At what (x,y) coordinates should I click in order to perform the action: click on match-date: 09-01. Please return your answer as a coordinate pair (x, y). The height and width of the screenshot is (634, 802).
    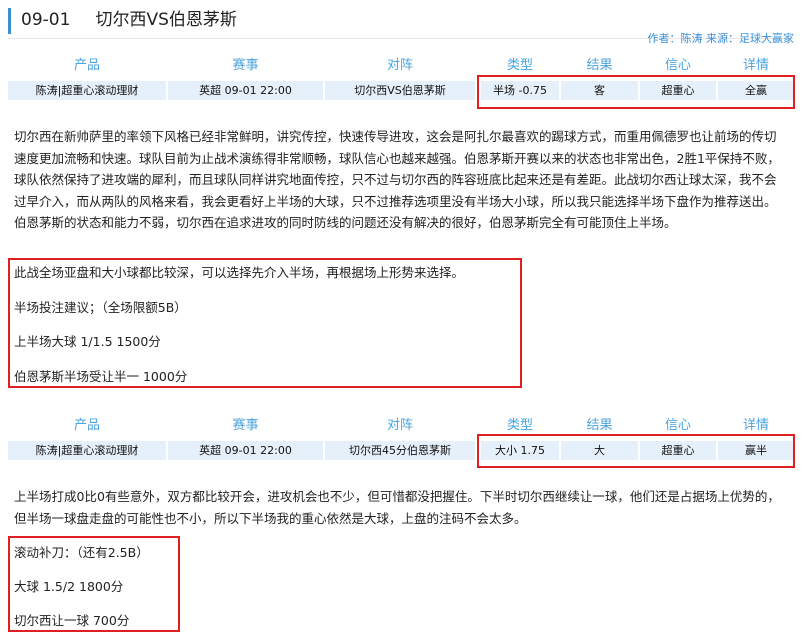
    Looking at the image, I should click on (46, 20).